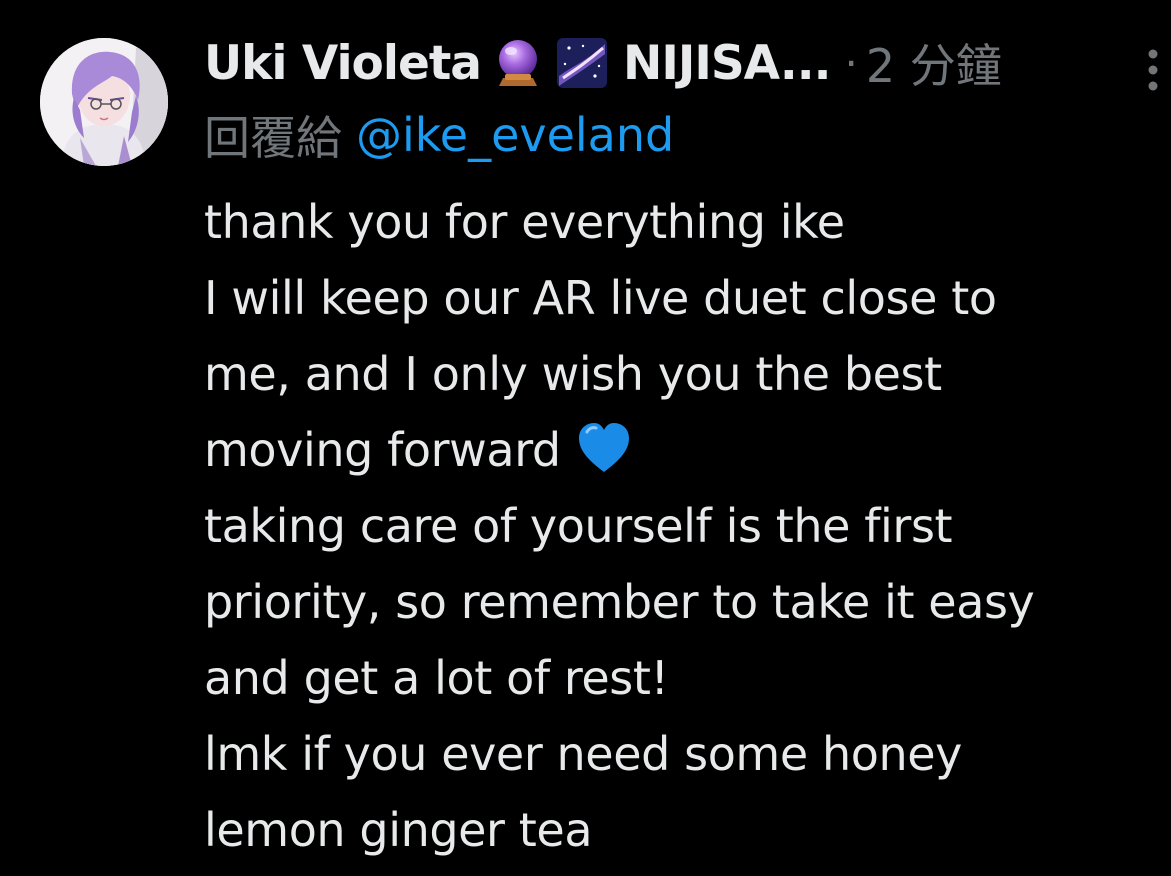  What do you see at coordinates (398, 830) in the screenshot?
I see `tweet-text-line: lemon ginger tea` at bounding box center [398, 830].